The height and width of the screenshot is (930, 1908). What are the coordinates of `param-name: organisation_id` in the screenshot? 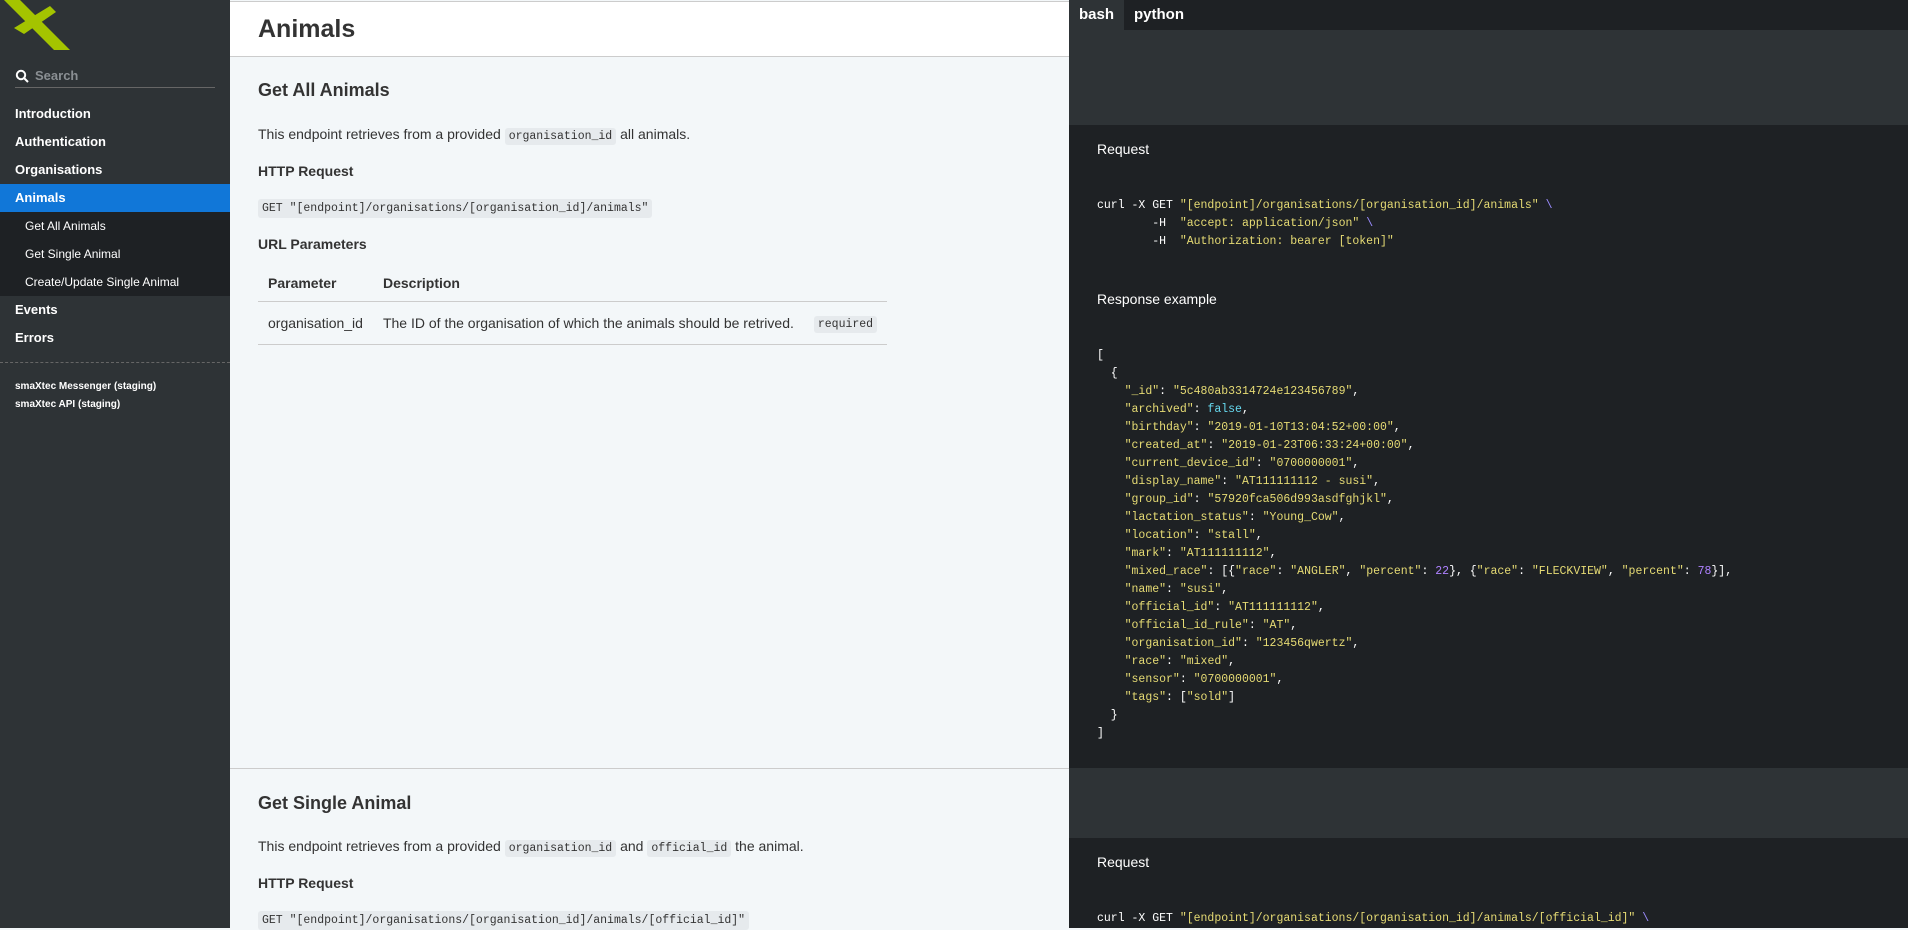 It's located at (315, 323).